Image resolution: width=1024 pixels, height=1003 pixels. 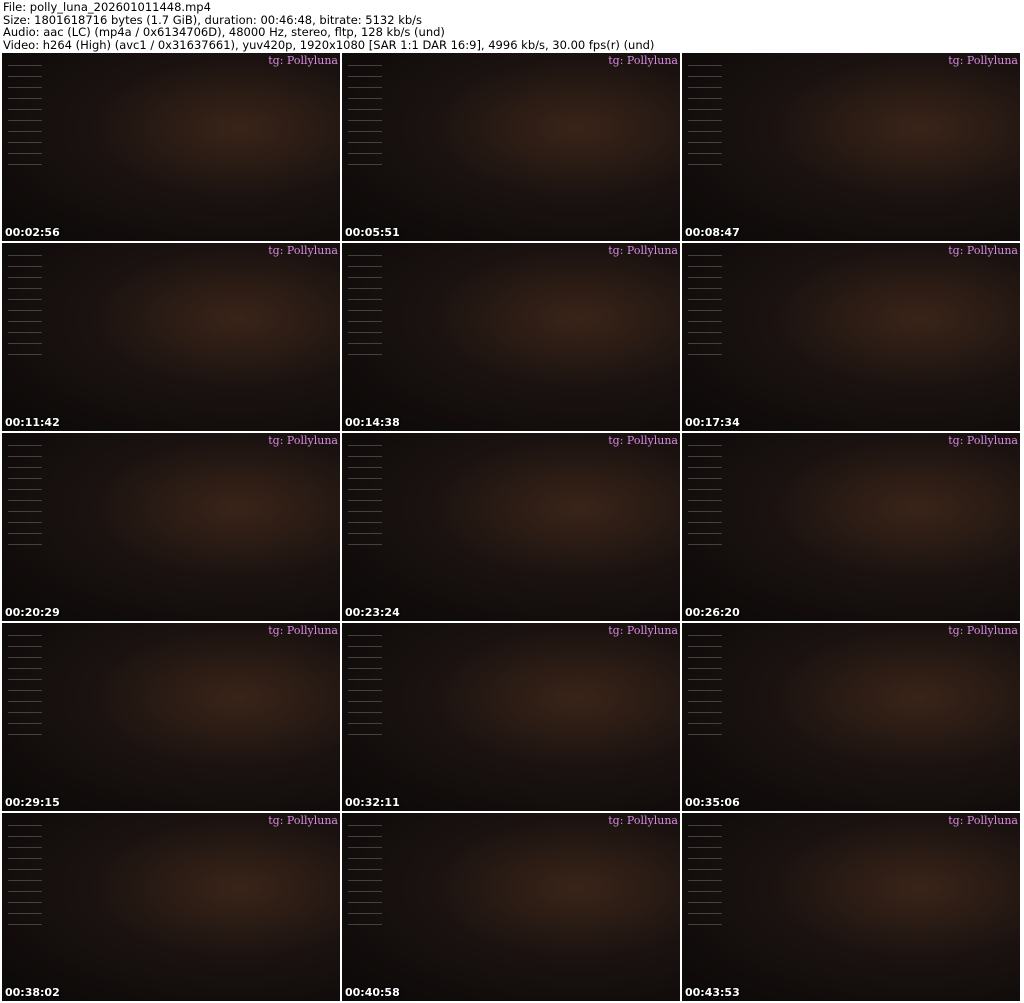 What do you see at coordinates (851, 337) in the screenshot?
I see `video-thumbnail: tg: Pollyluna 00:17:34` at bounding box center [851, 337].